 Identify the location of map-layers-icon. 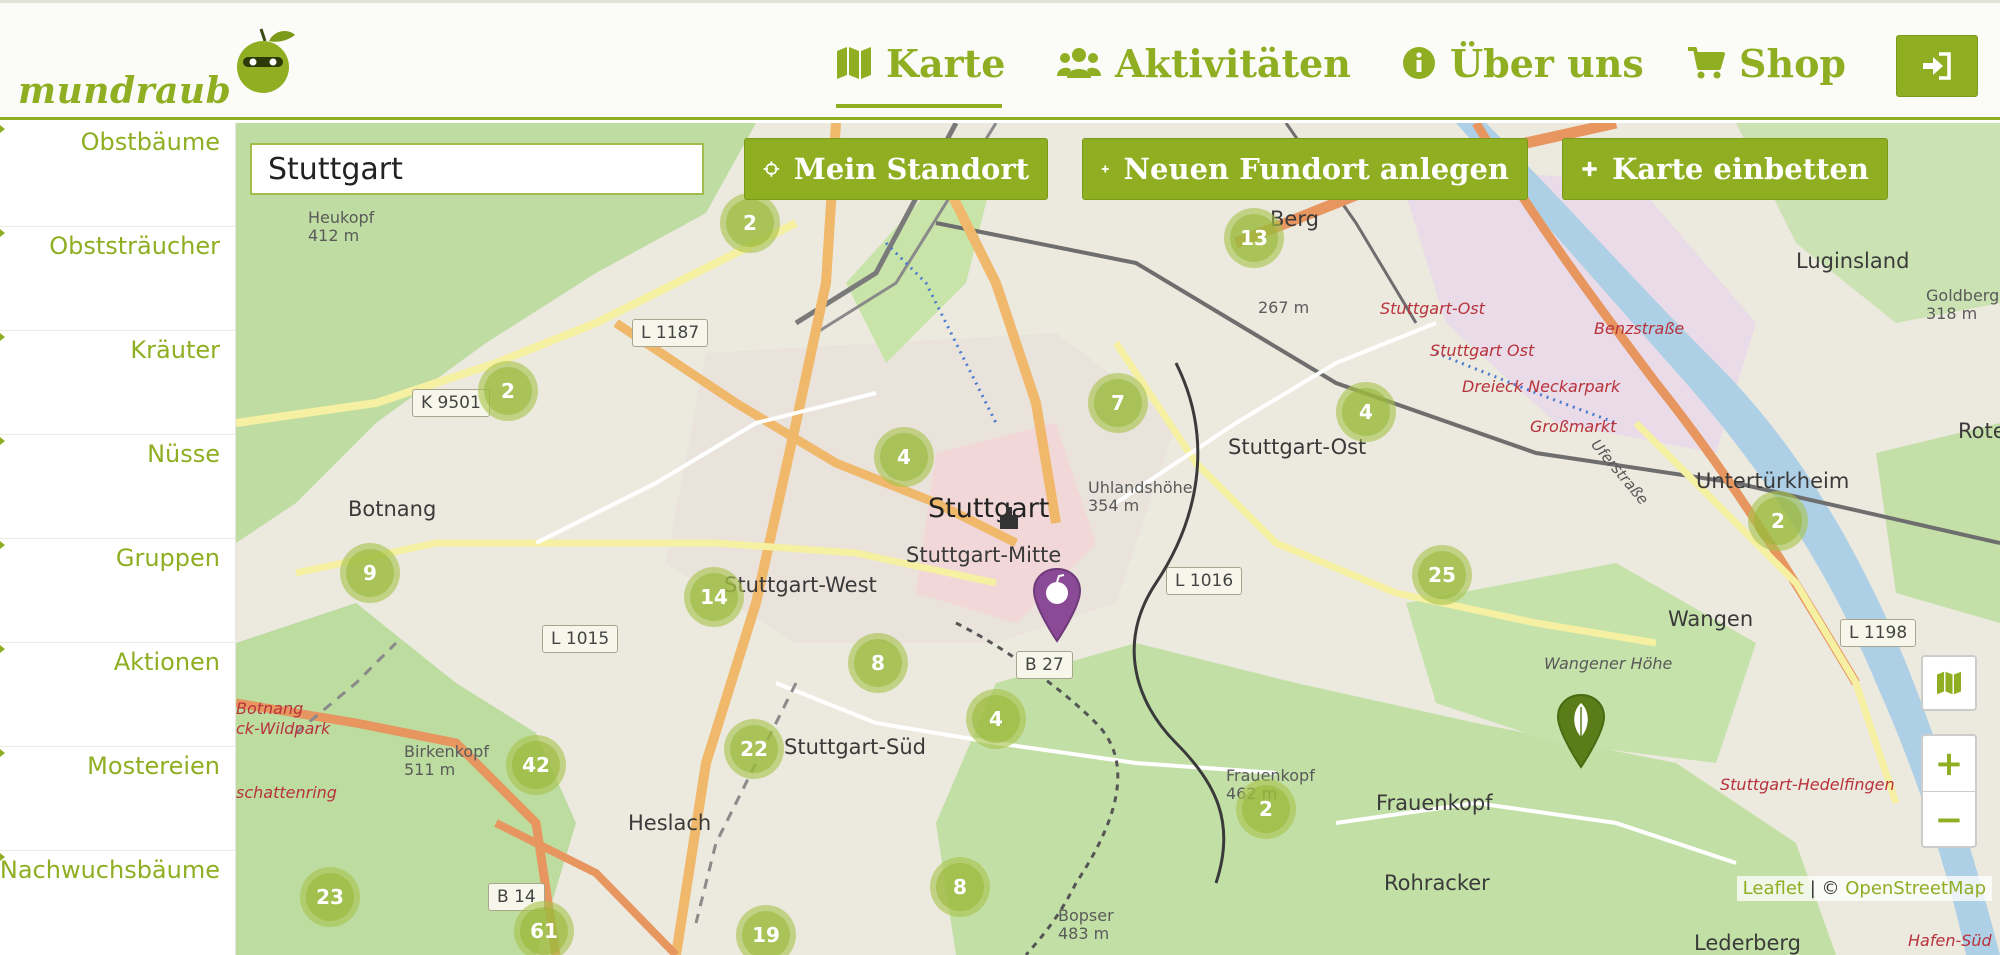
(1949, 683).